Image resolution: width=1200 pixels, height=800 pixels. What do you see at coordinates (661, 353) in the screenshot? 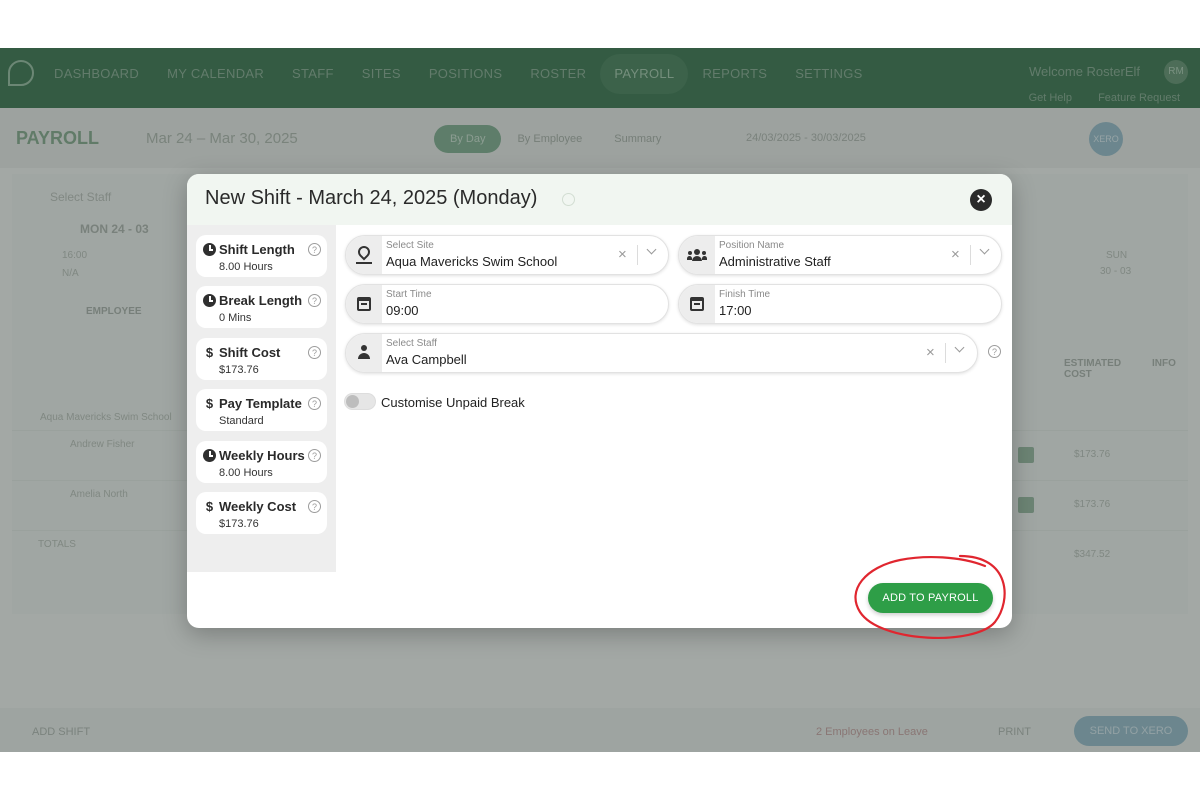
I see `staff-select: Select Staff Ava Campbell ×` at bounding box center [661, 353].